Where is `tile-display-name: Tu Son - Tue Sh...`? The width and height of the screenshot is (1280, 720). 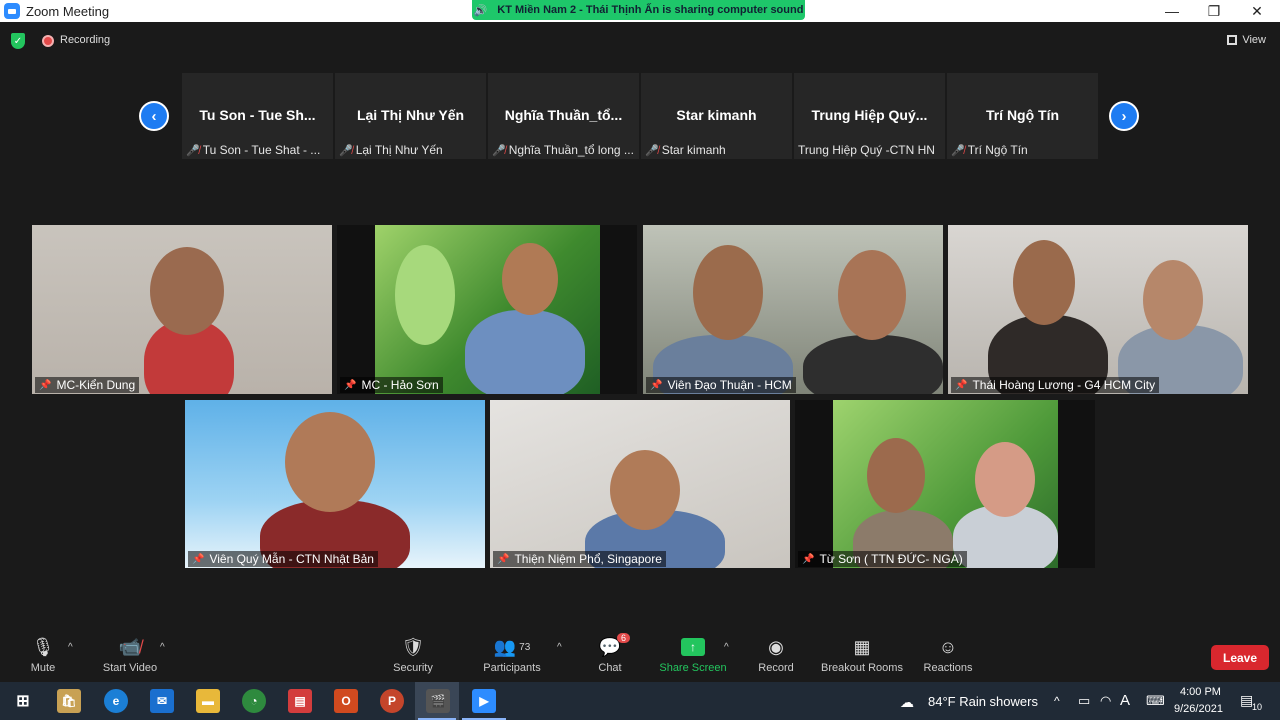
tile-display-name: Tu Son - Tue Sh... is located at coordinates (257, 115).